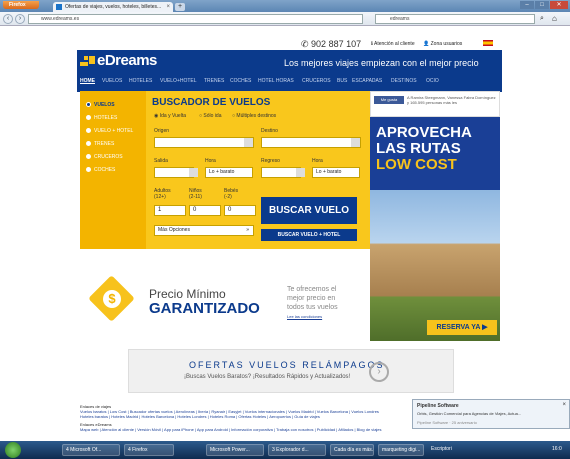 This screenshot has height=459, width=570. I want to click on price-title-1: Precio Mínimo, so click(187, 294).